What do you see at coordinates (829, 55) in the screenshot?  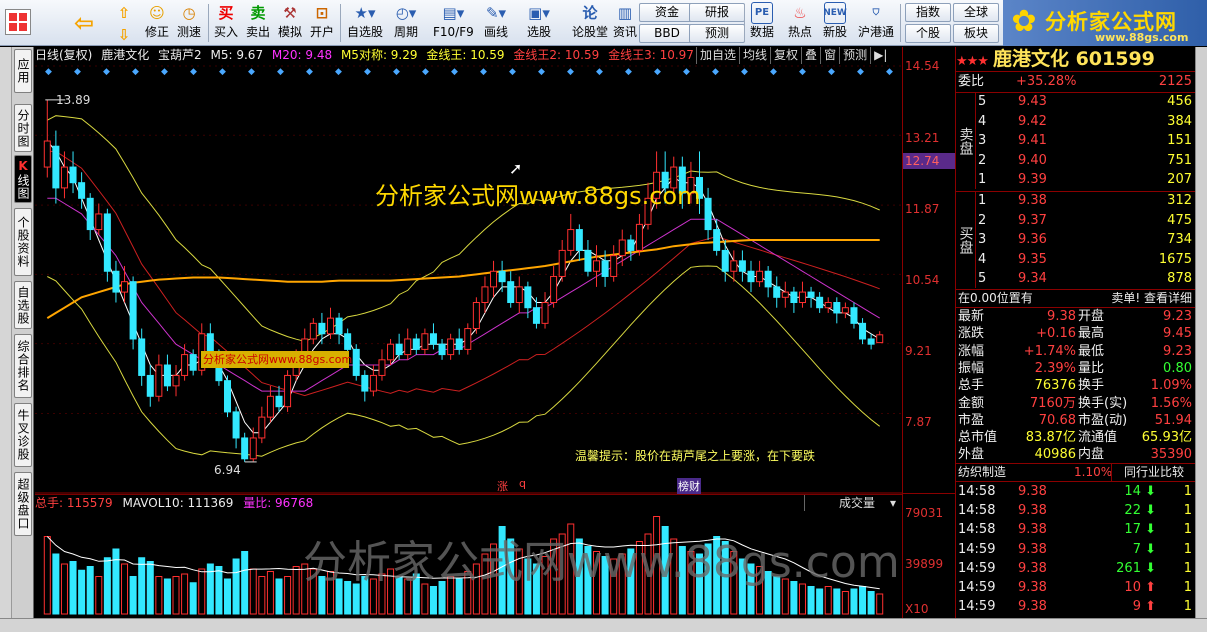 I see `tab-window: 窗` at bounding box center [829, 55].